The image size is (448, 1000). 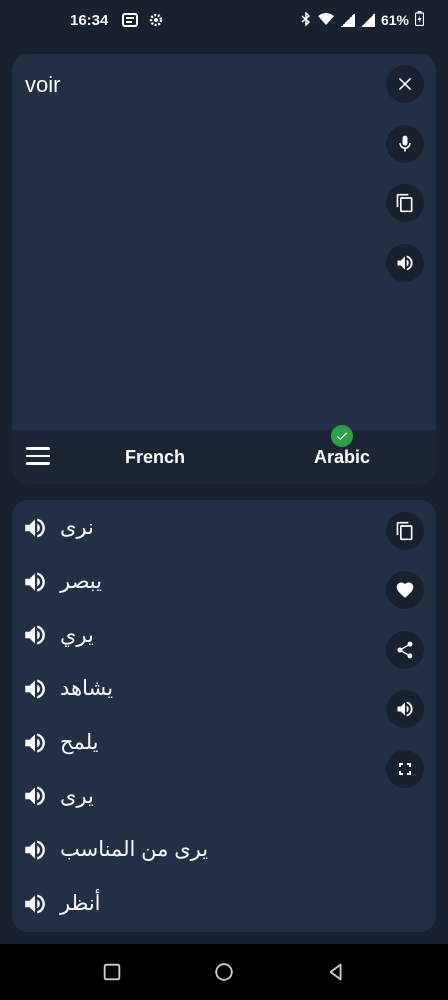 What do you see at coordinates (77, 528) in the screenshot?
I see `result-text: نرى` at bounding box center [77, 528].